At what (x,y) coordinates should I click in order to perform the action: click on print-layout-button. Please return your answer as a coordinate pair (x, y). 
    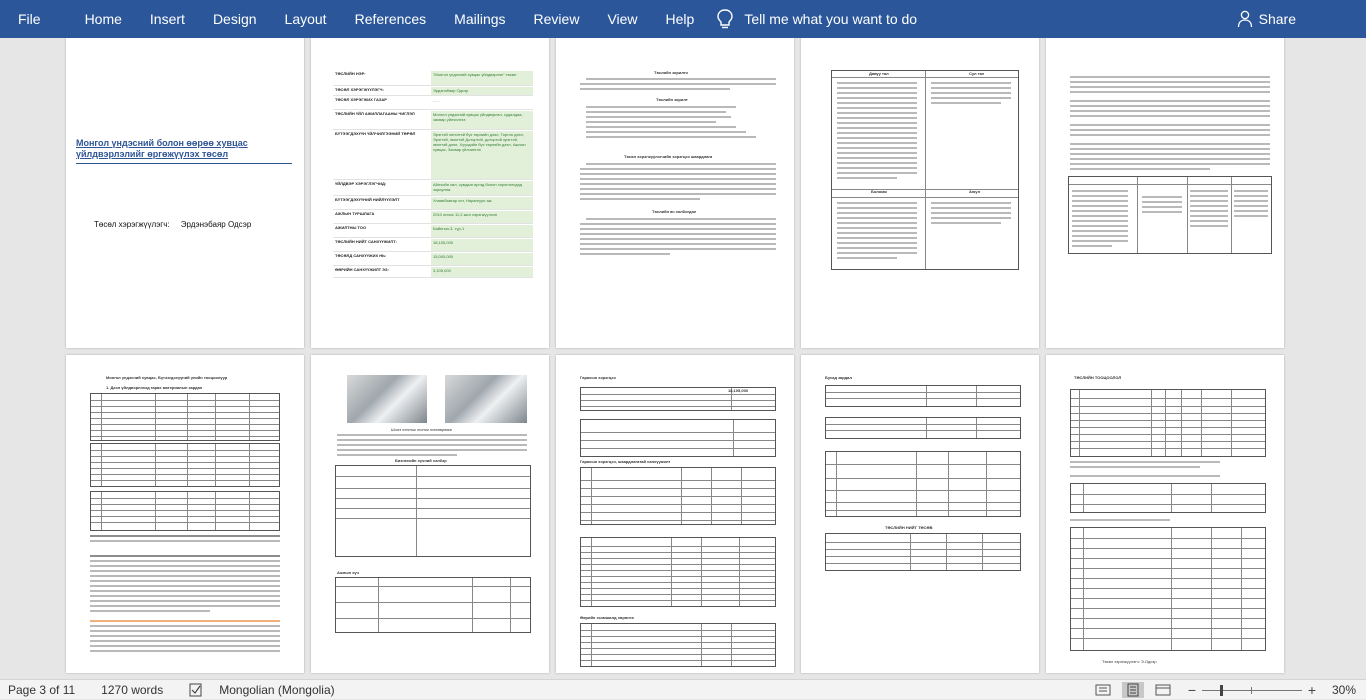
    Looking at the image, I should click on (1133, 690).